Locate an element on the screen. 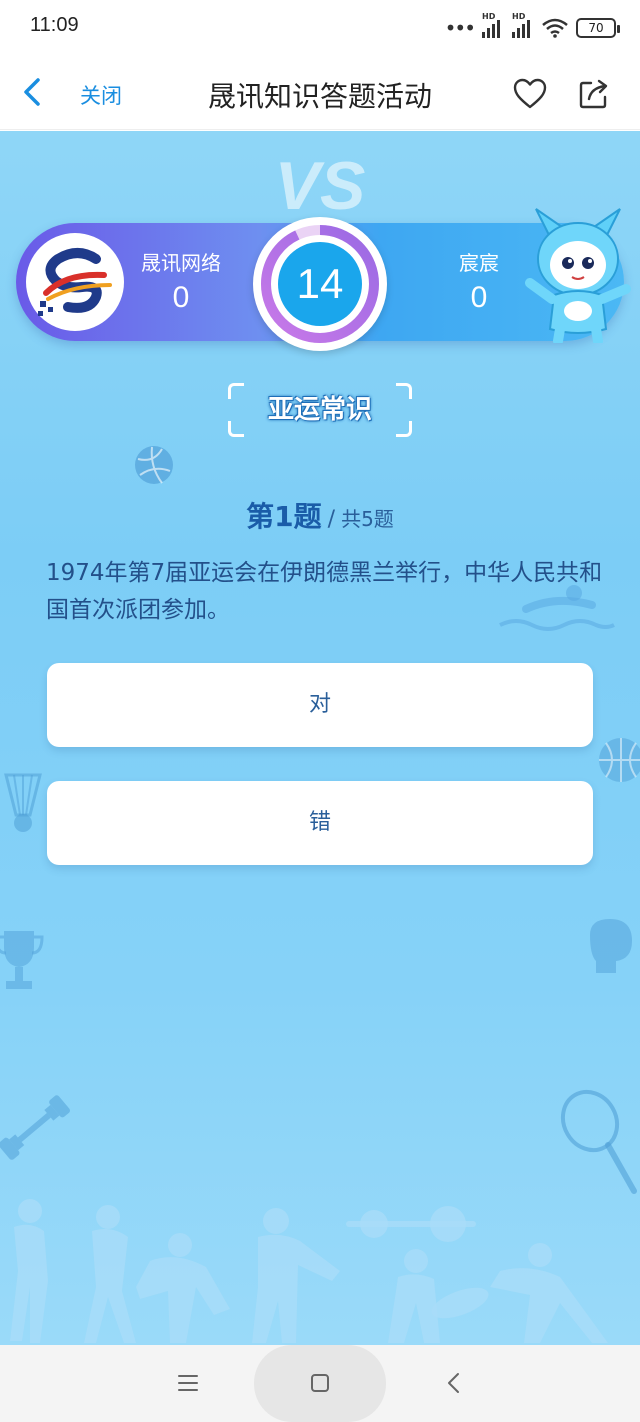 Image resolution: width=640 pixels, height=1422 pixels. trophy-icon is located at coordinates (22, 960).